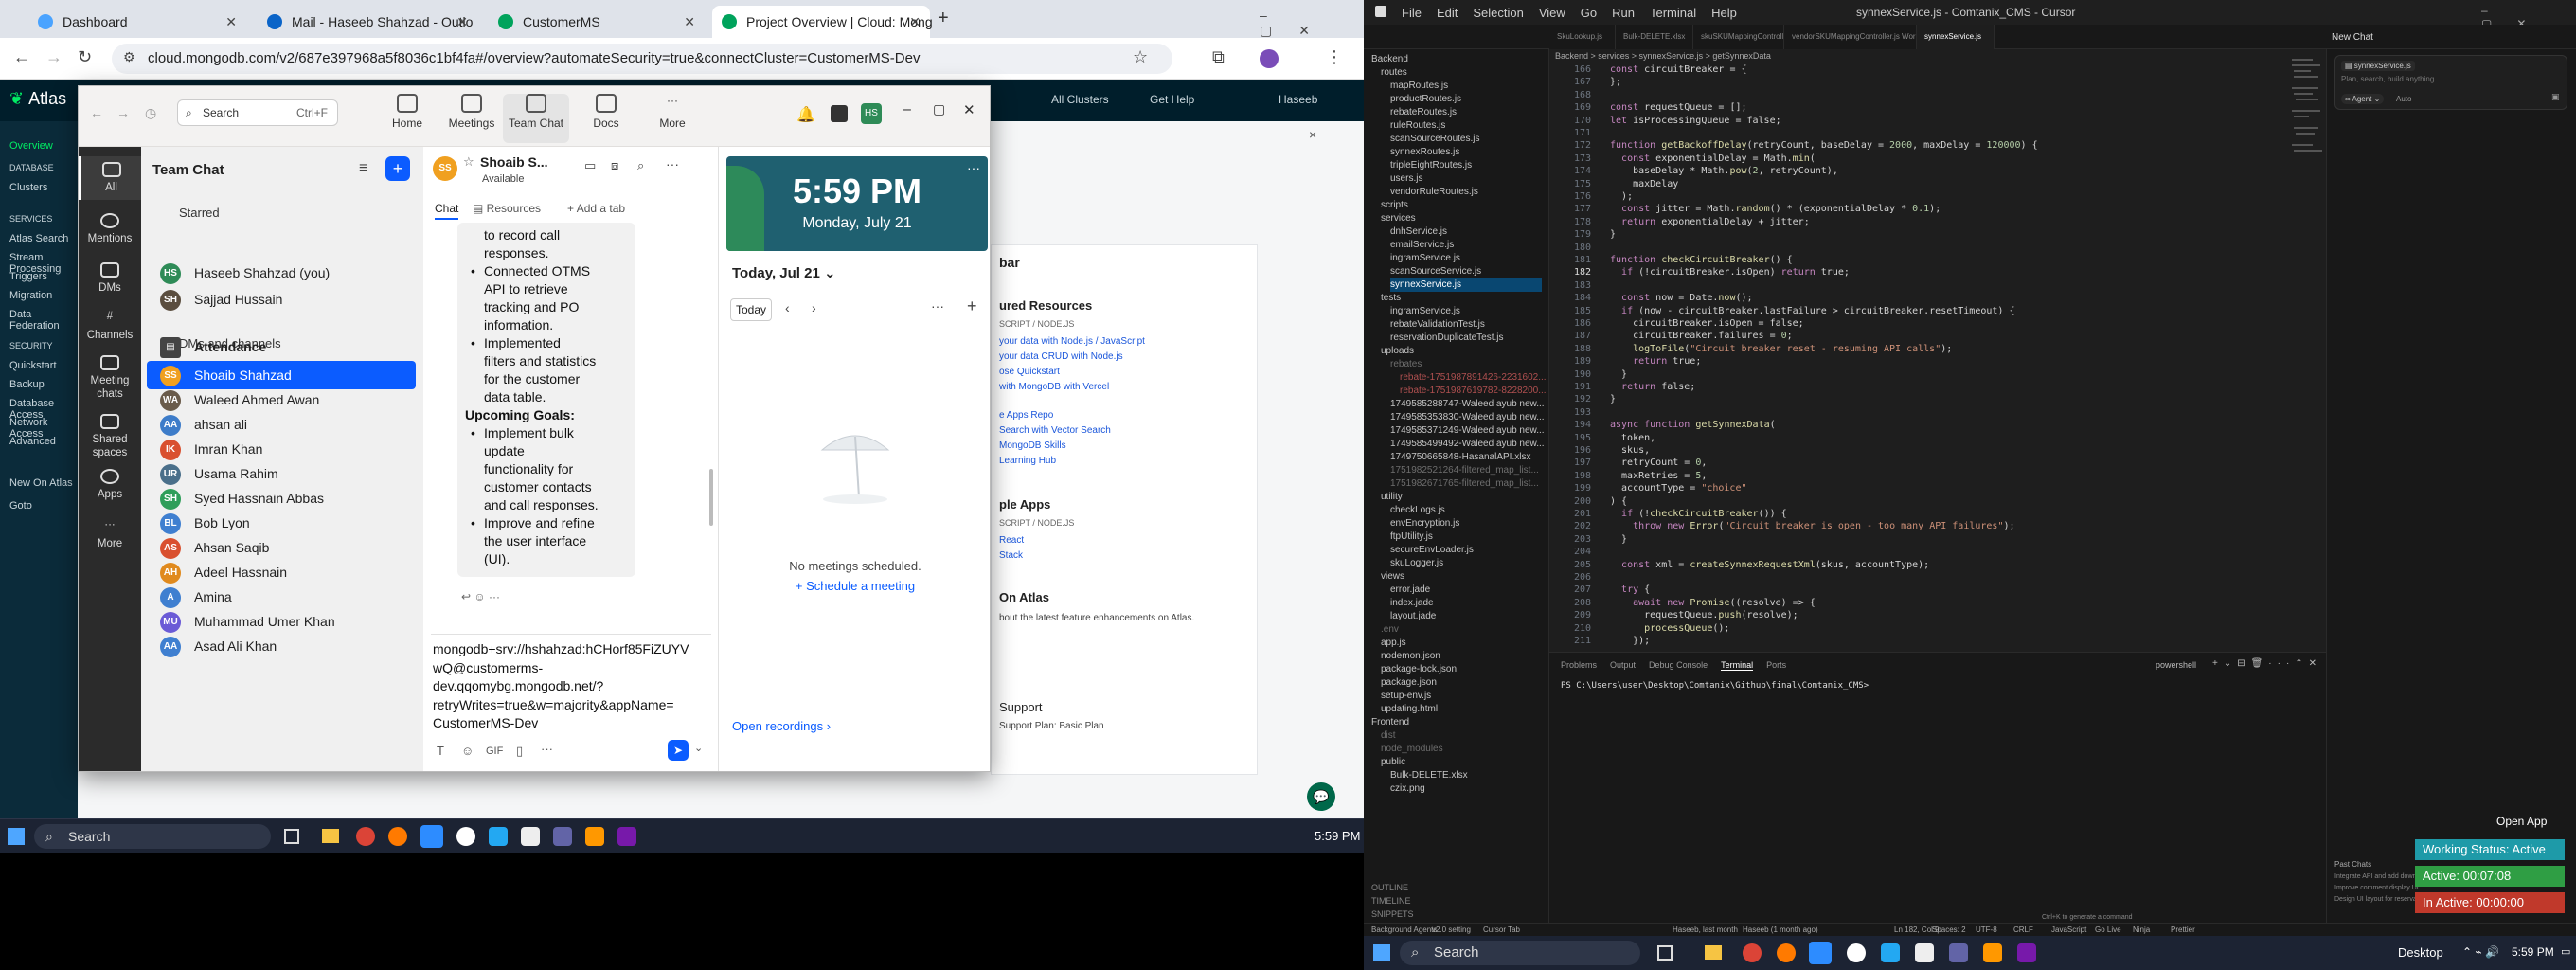 Image resolution: width=2576 pixels, height=970 pixels. What do you see at coordinates (2378, 66) in the screenshot?
I see `file-context-chip: ▤ synnexService.js` at bounding box center [2378, 66].